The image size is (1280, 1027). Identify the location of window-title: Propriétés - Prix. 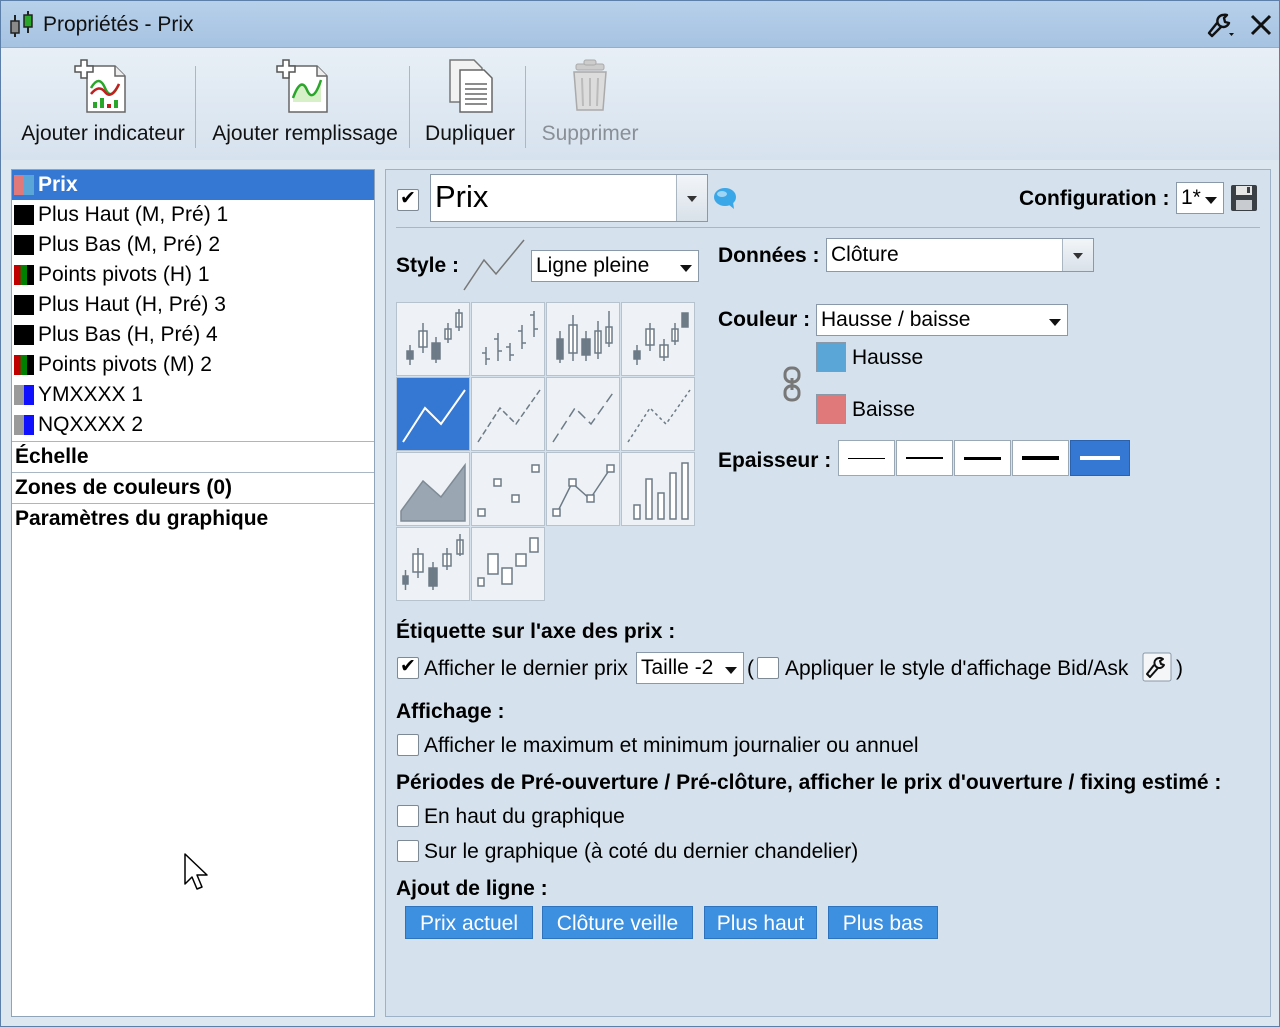
(118, 24).